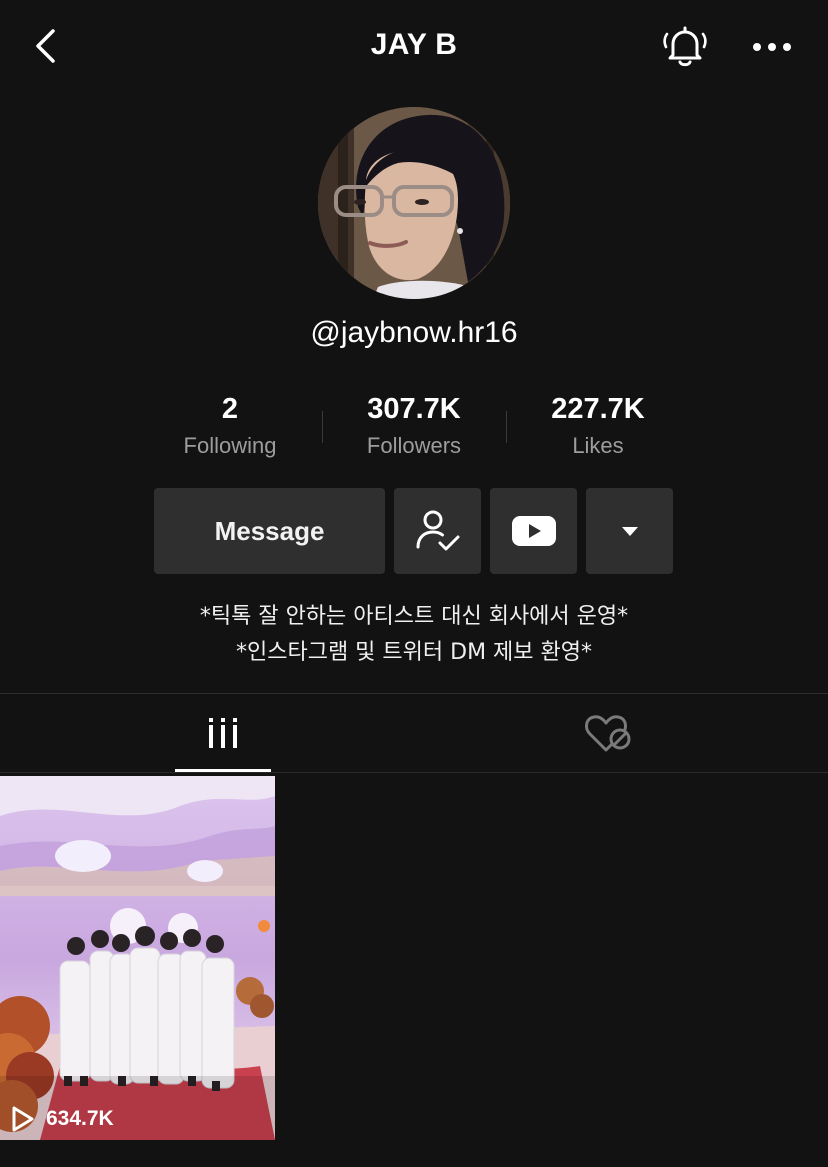 Image resolution: width=828 pixels, height=1167 pixels. Describe the element at coordinates (598, 445) in the screenshot. I see `likes-label: Likes` at that location.